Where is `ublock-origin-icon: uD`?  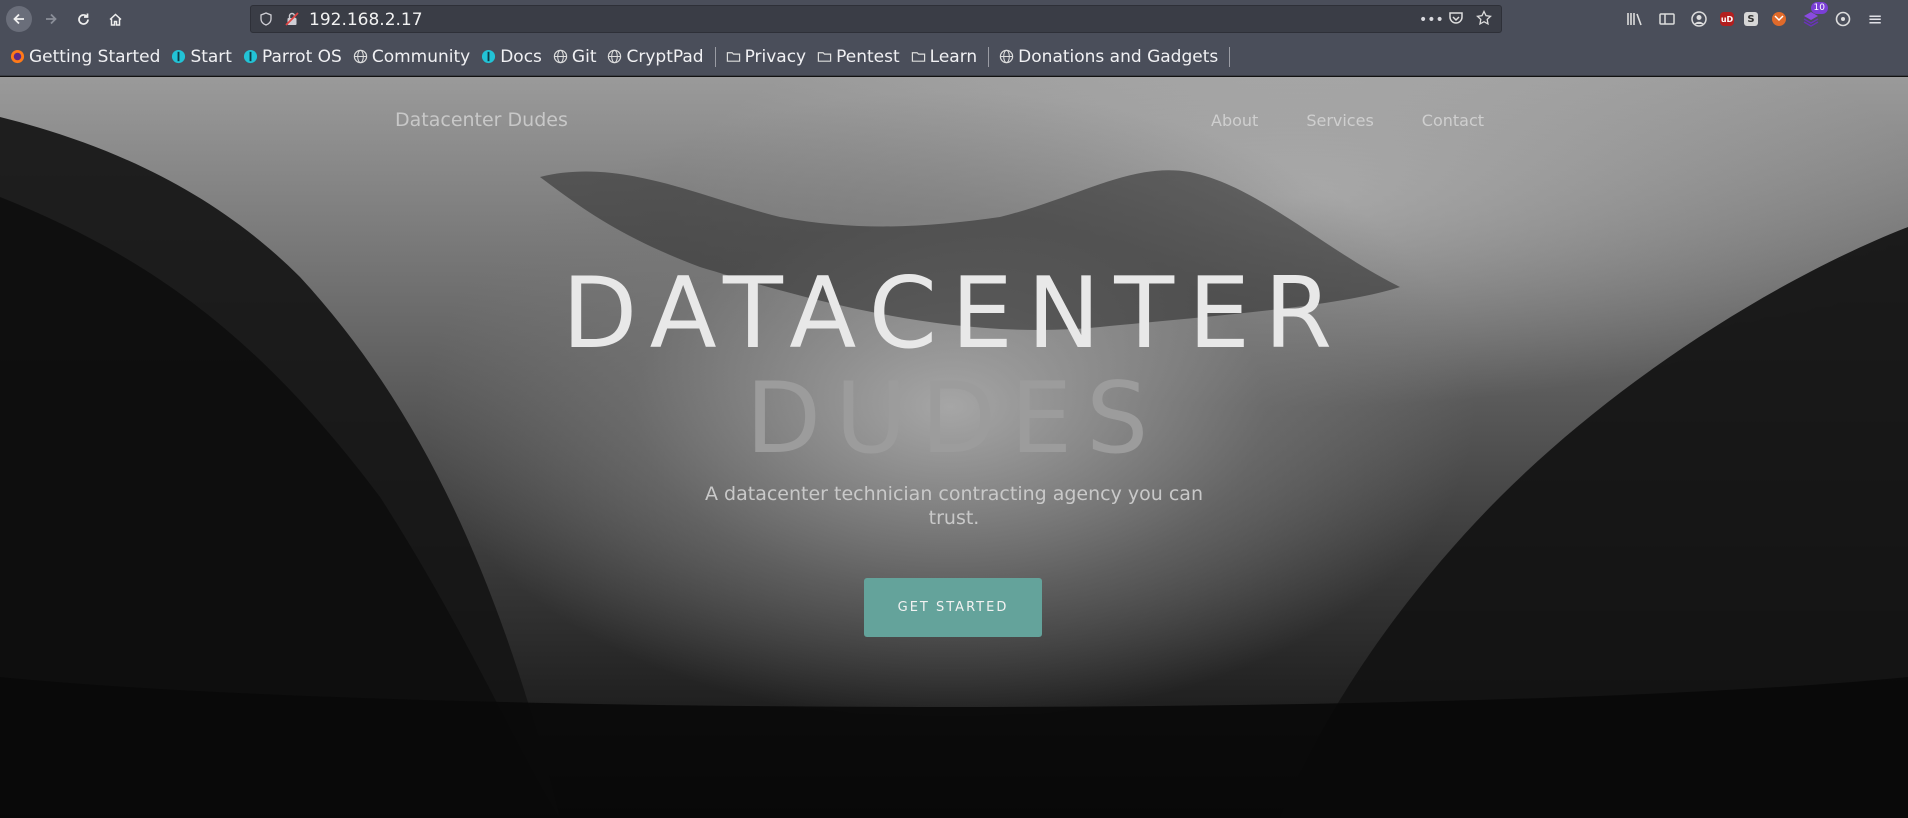 ublock-origin-icon: uD is located at coordinates (1727, 19).